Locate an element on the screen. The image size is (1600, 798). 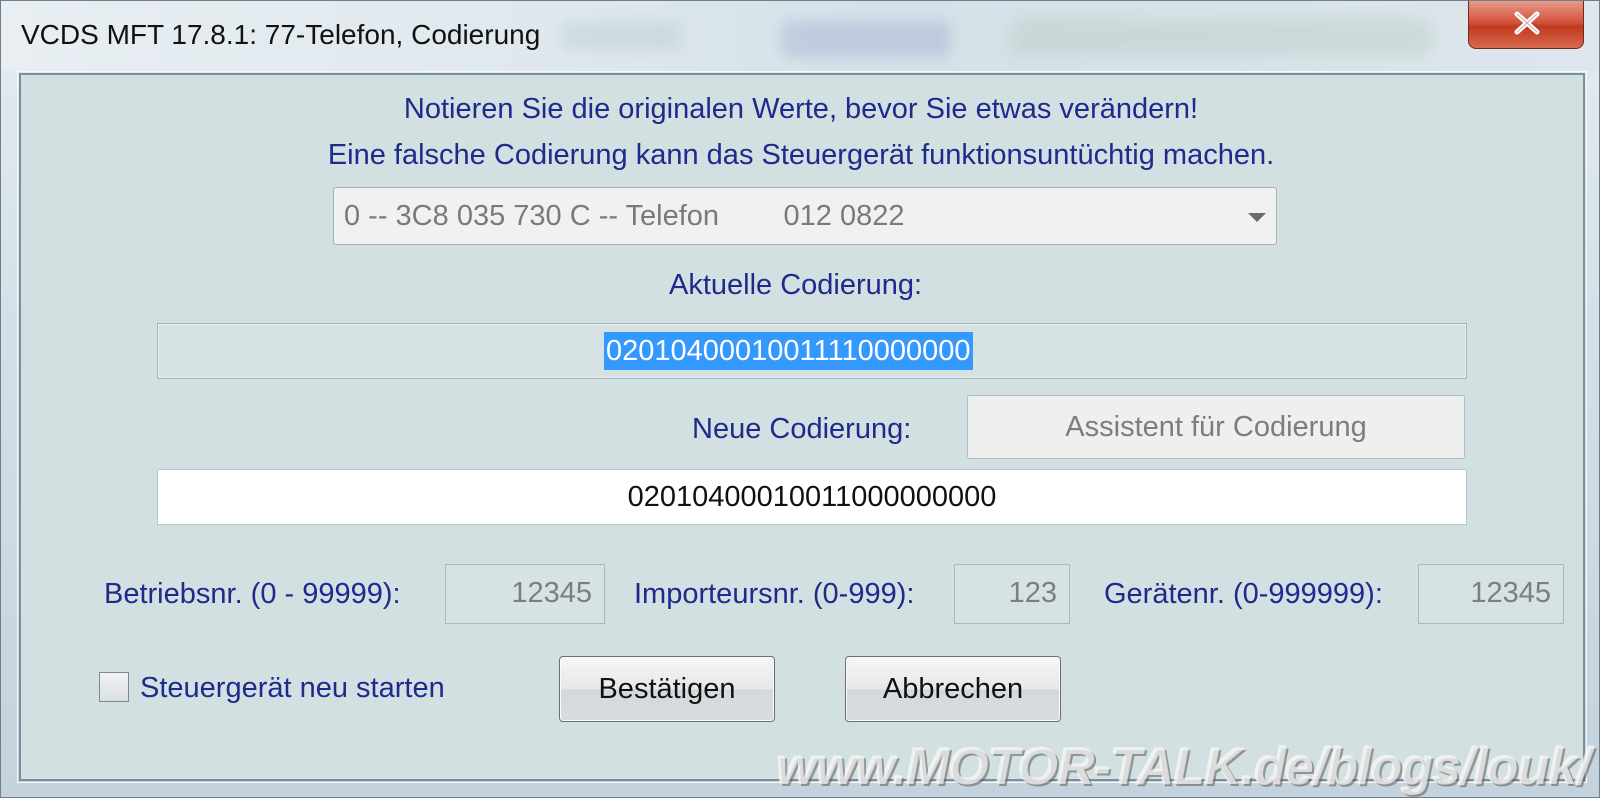
title-bar: VCDS MFT 17.8.1: 77-Telefon, Codierung is located at coordinates (800, 36).